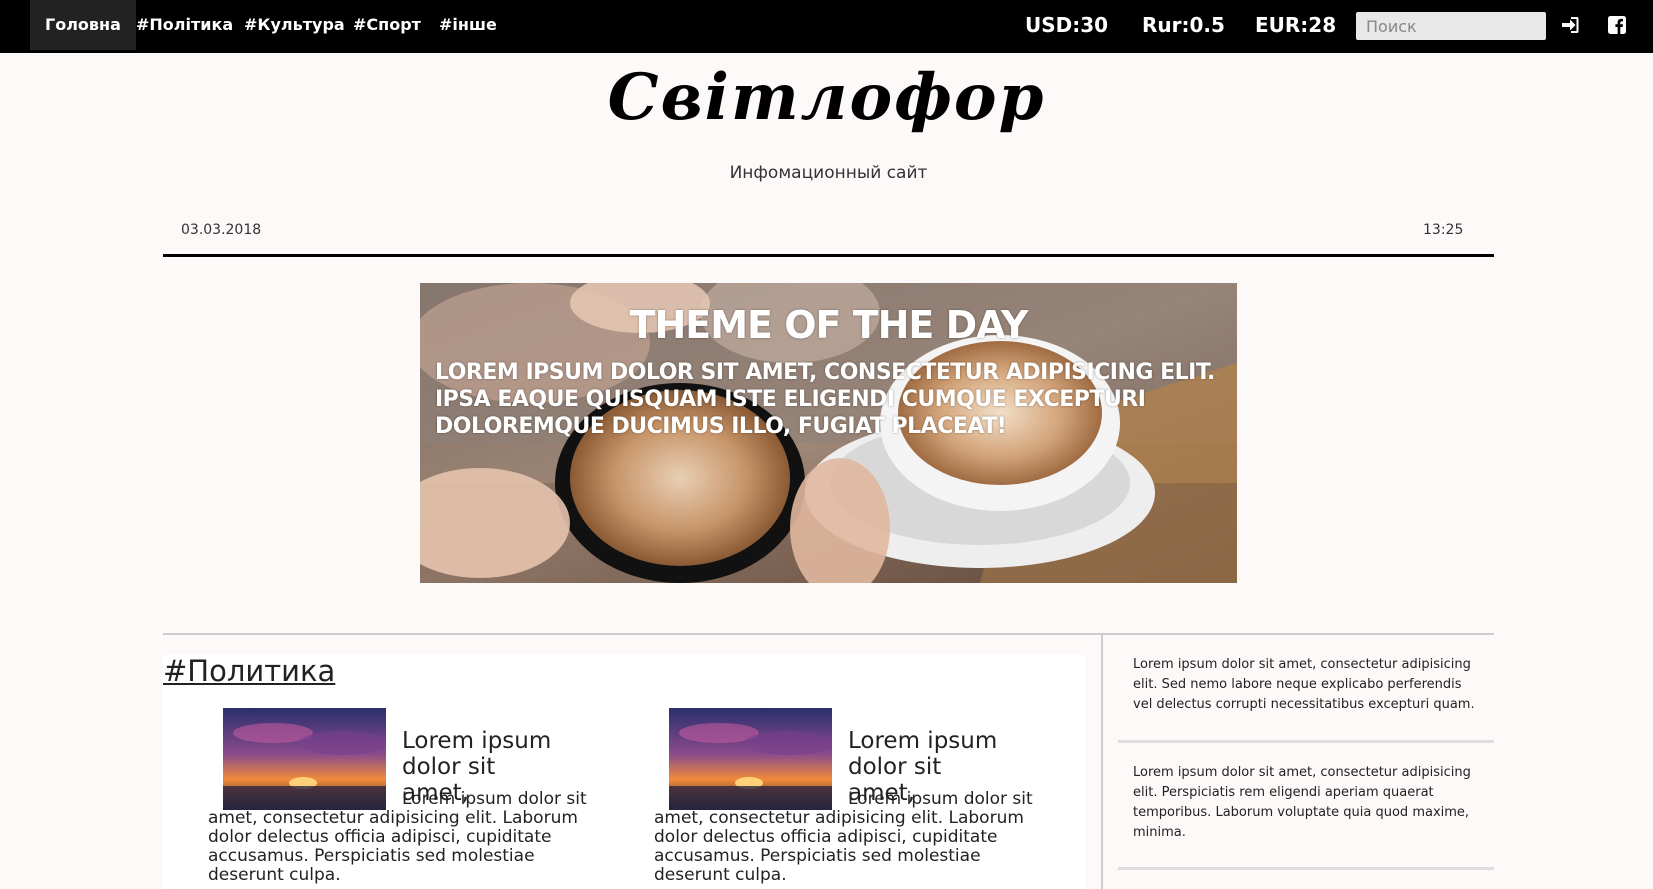 This screenshot has height=889, width=1653. What do you see at coordinates (83, 25) in the screenshot?
I see `nav-item-home: Головна` at bounding box center [83, 25].